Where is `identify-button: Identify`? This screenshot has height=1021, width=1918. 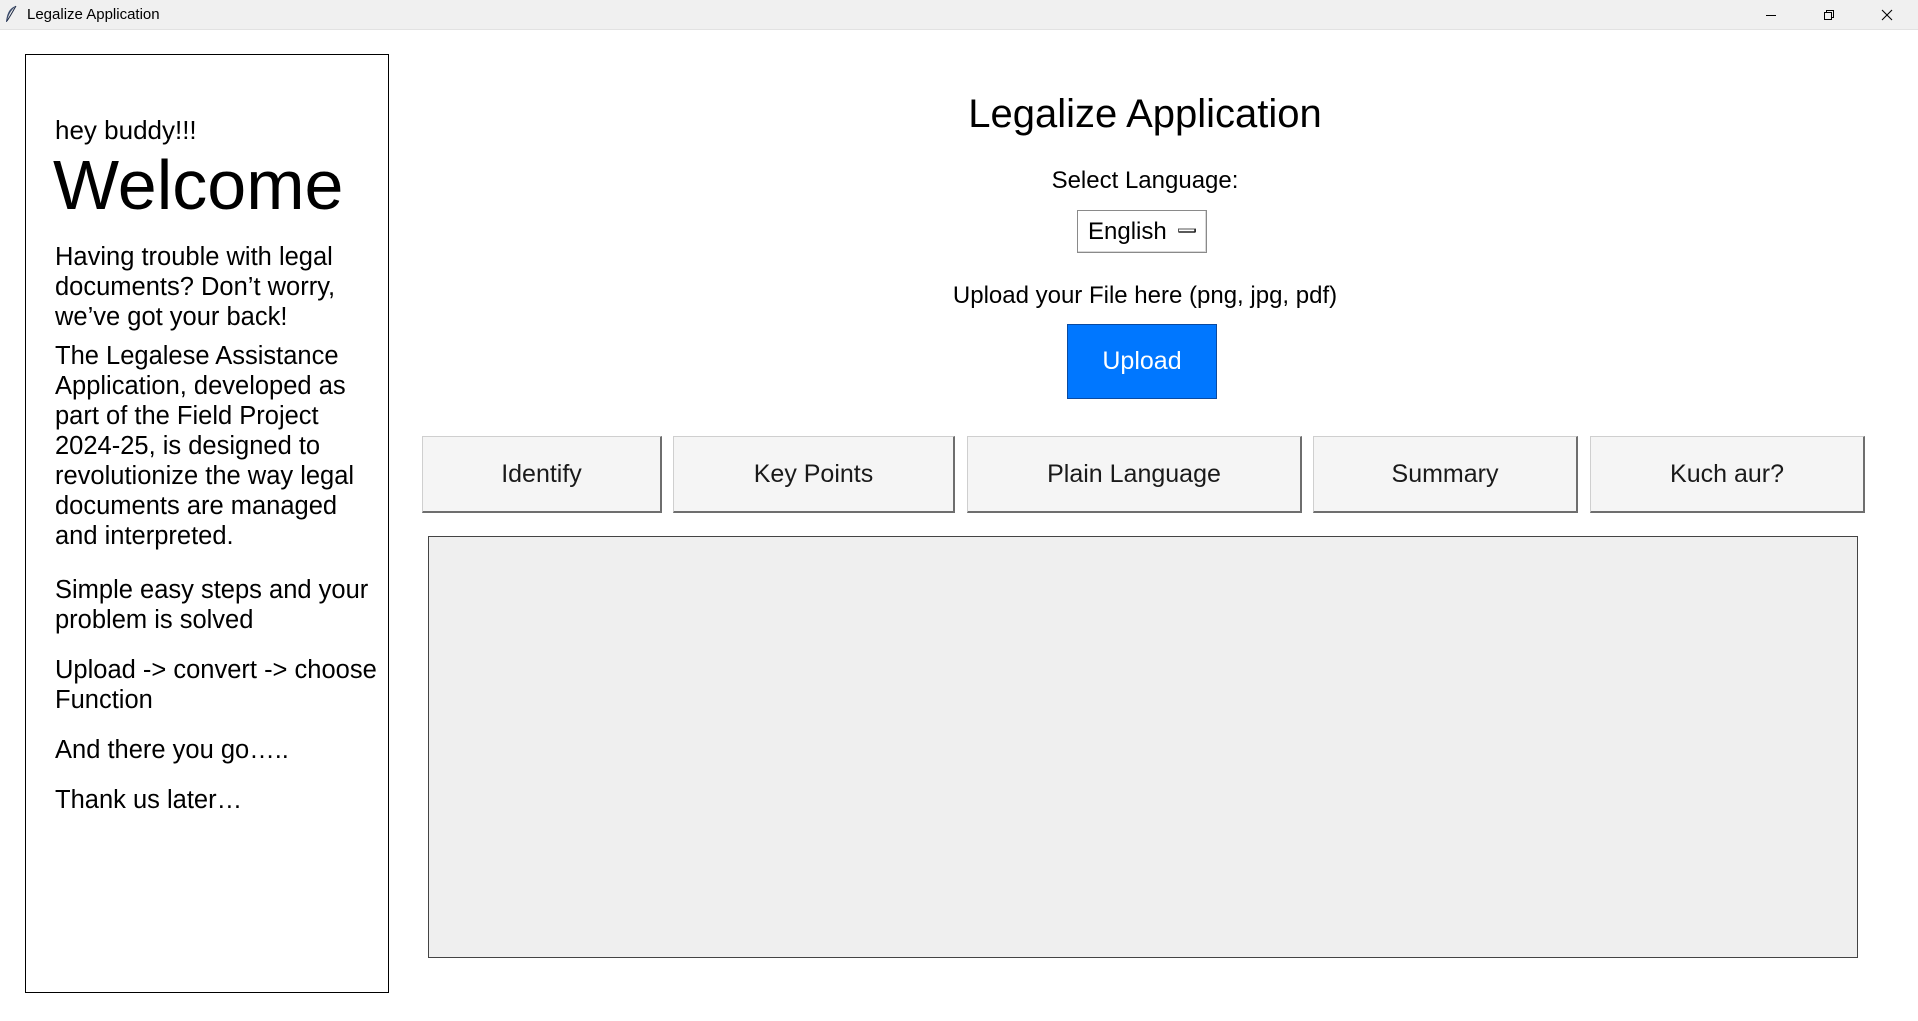 identify-button: Identify is located at coordinates (542, 474).